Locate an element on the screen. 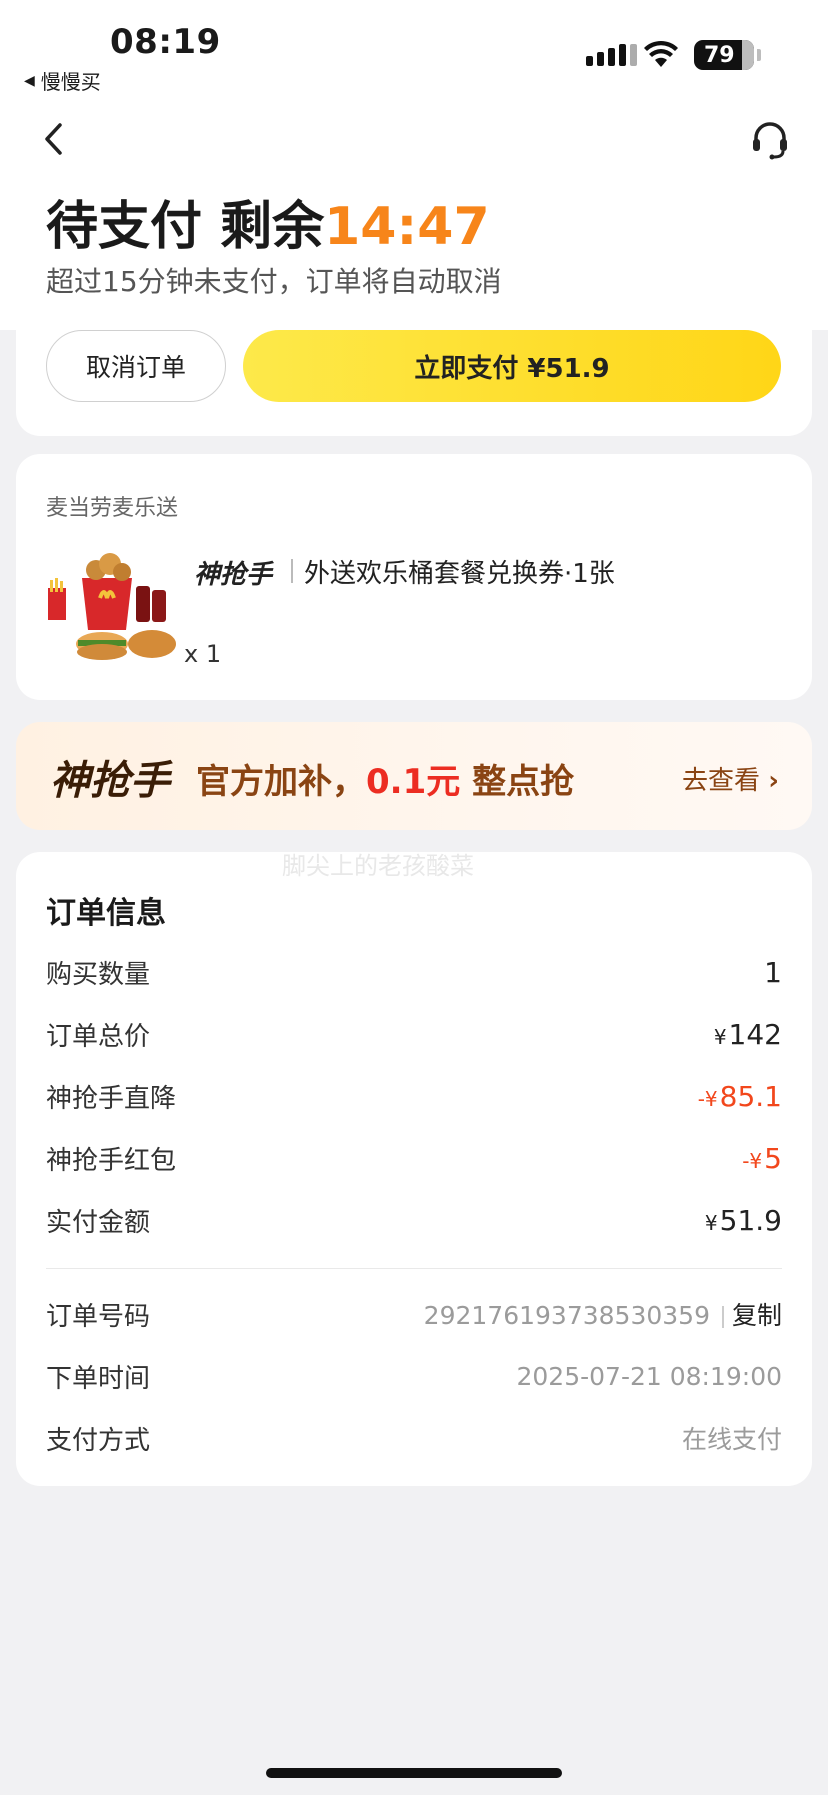  countdown-timer: 14:47 is located at coordinates (407, 227).